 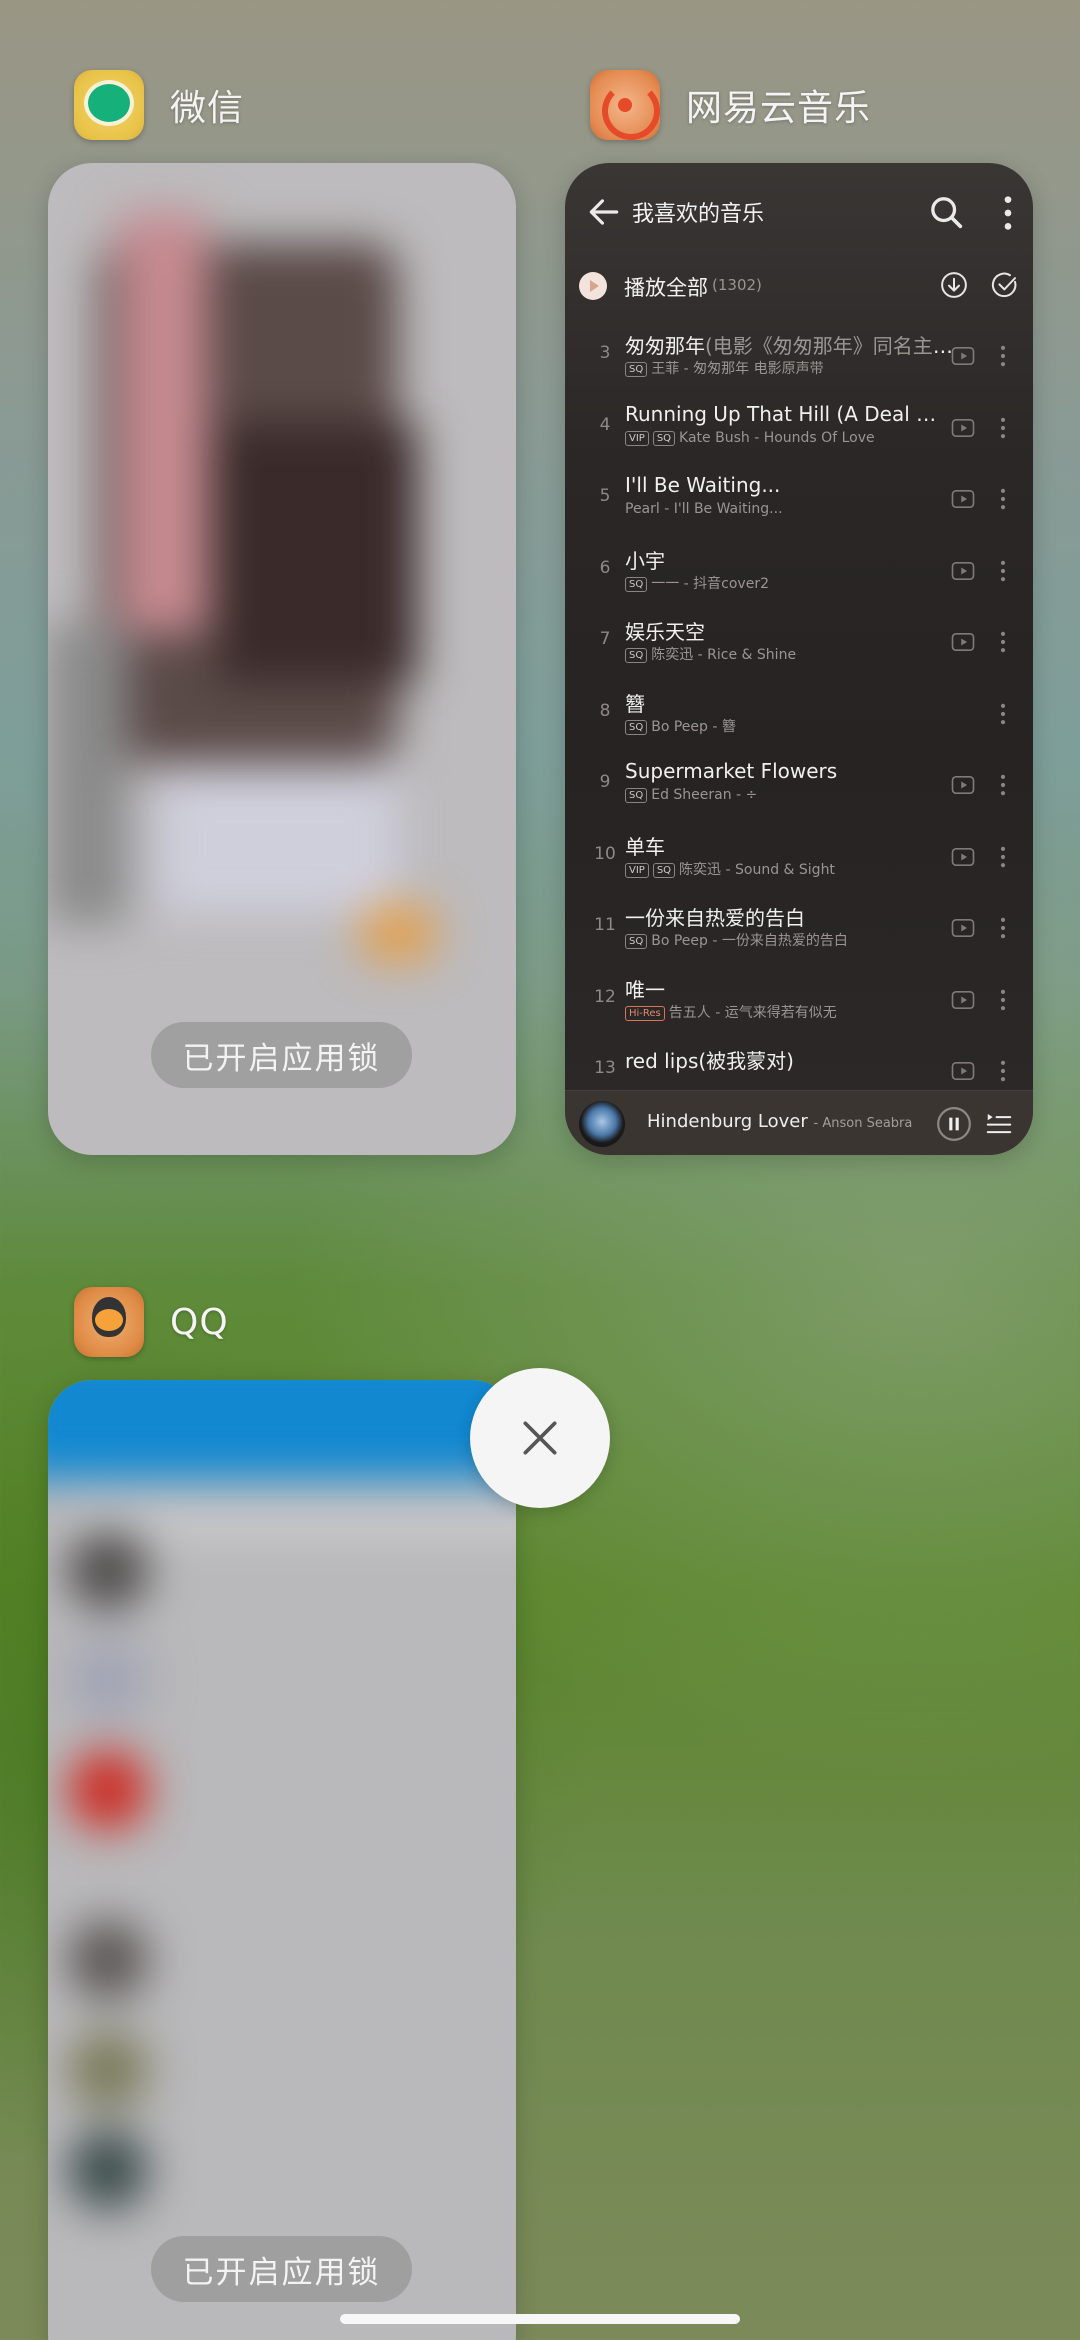 I want to click on back-arrow-icon, so click(x=604, y=212).